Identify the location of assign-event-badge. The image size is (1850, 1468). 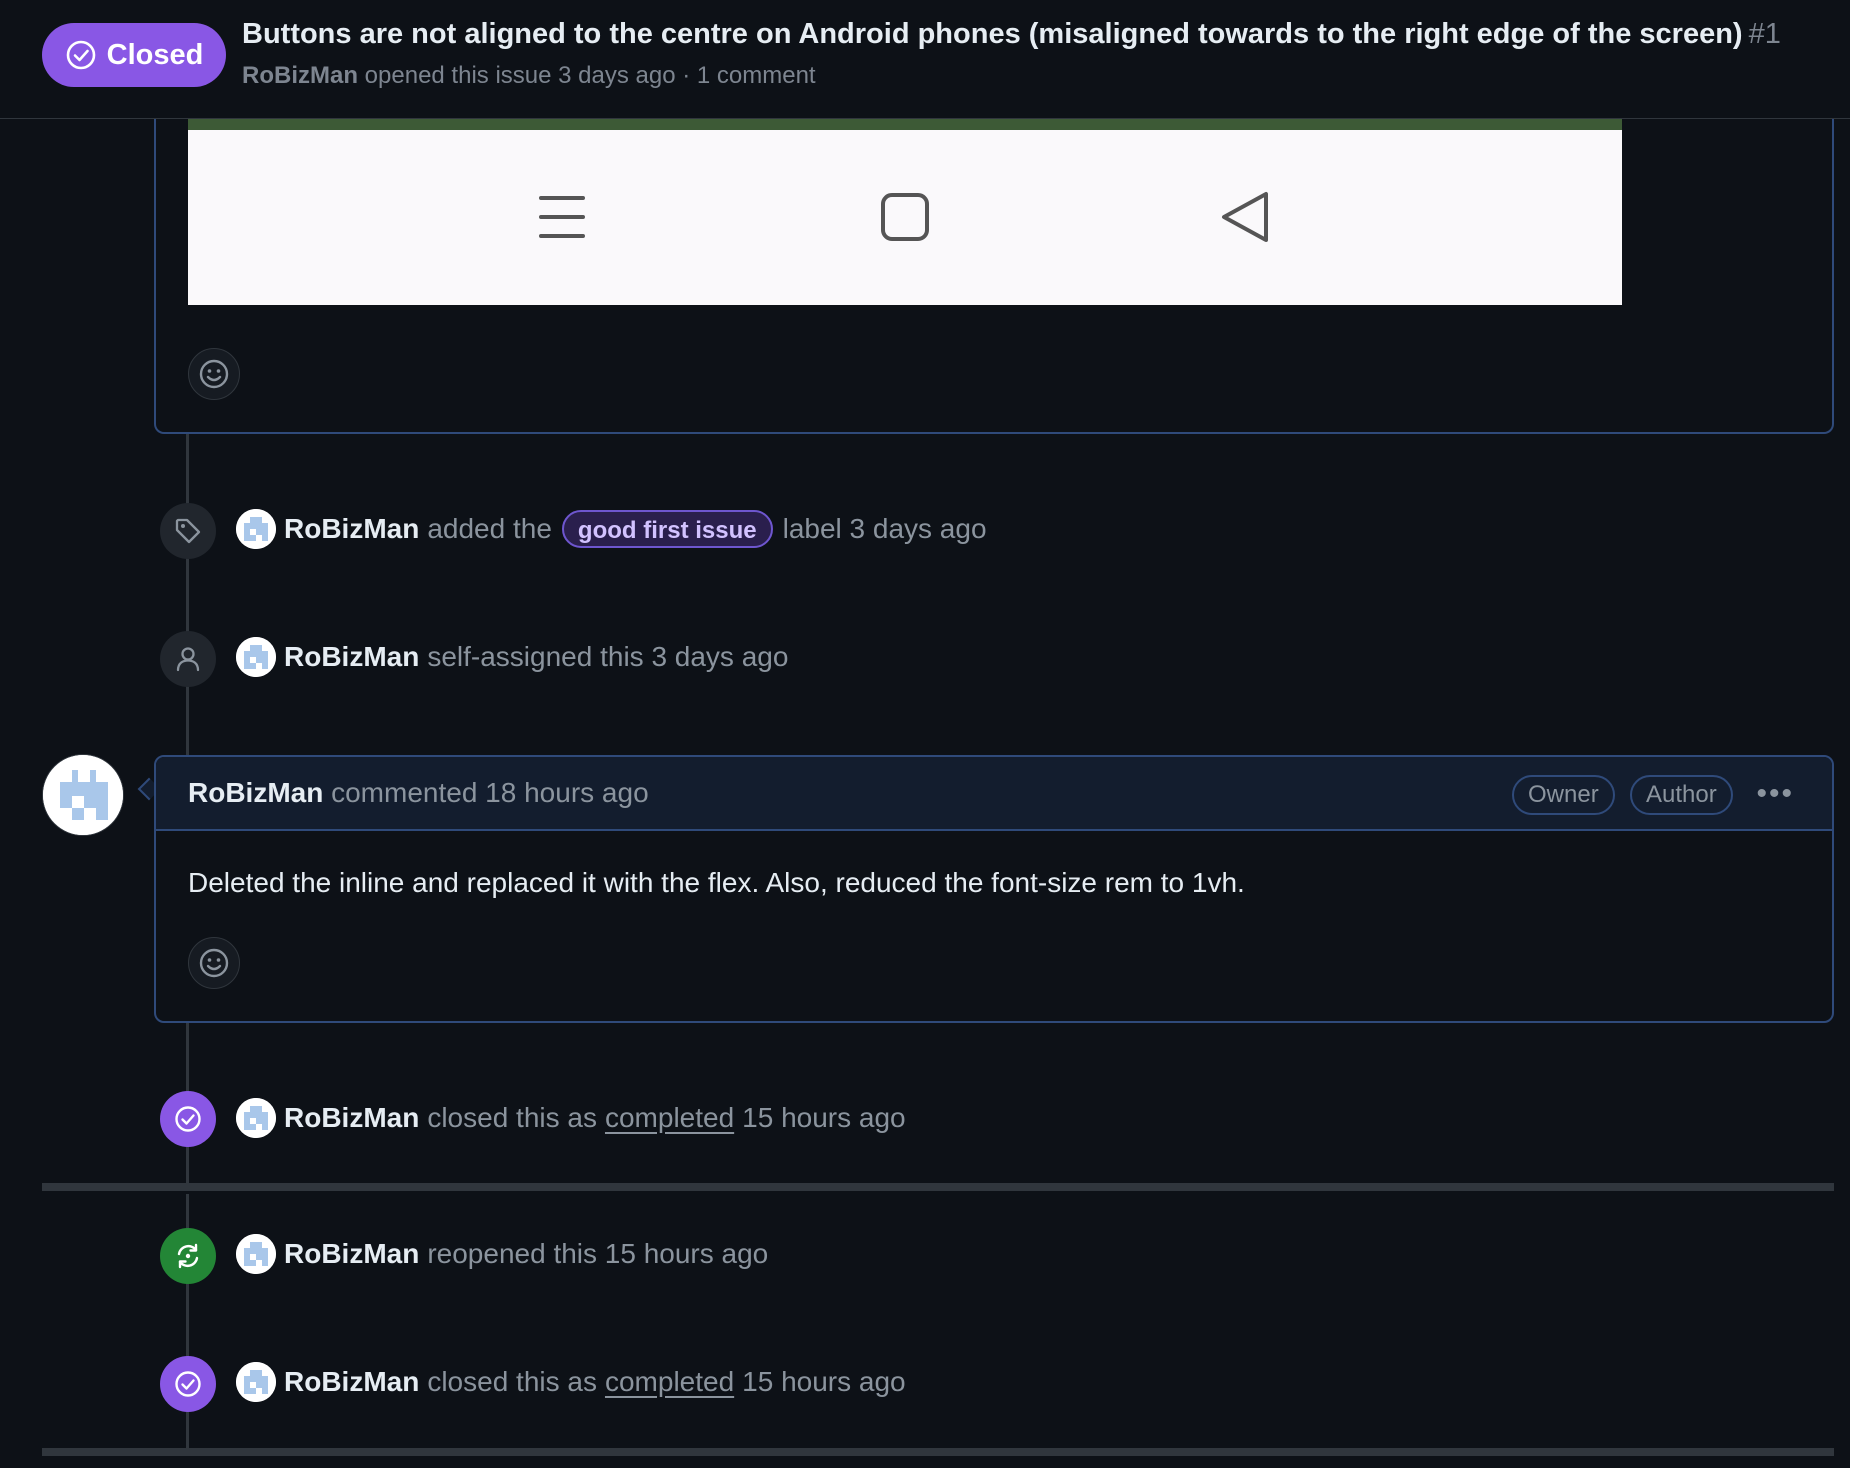
(188, 659).